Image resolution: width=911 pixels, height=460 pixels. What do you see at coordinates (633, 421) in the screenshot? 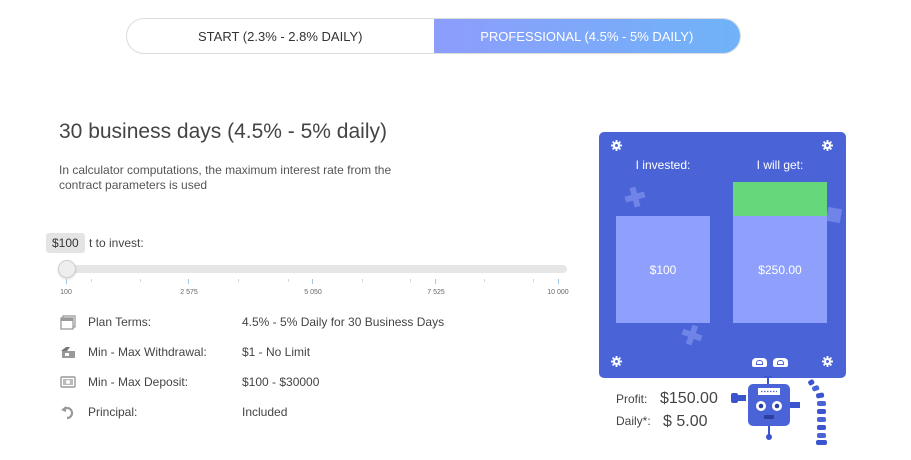
I see `daily-label: Daily*:` at bounding box center [633, 421].